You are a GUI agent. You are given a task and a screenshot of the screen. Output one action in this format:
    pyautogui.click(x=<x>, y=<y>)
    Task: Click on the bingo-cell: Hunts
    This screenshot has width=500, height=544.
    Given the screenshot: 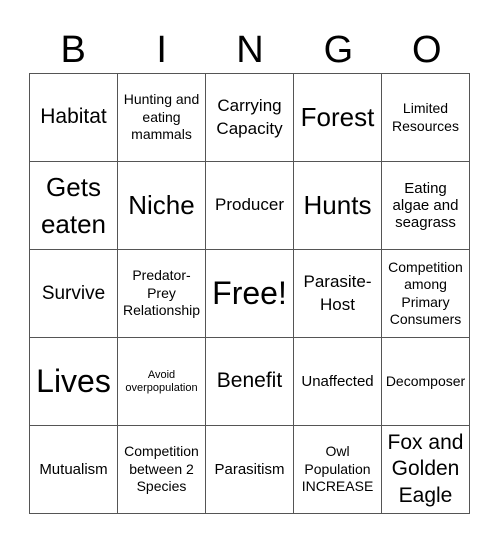 What is the action you would take?
    pyautogui.click(x=338, y=206)
    